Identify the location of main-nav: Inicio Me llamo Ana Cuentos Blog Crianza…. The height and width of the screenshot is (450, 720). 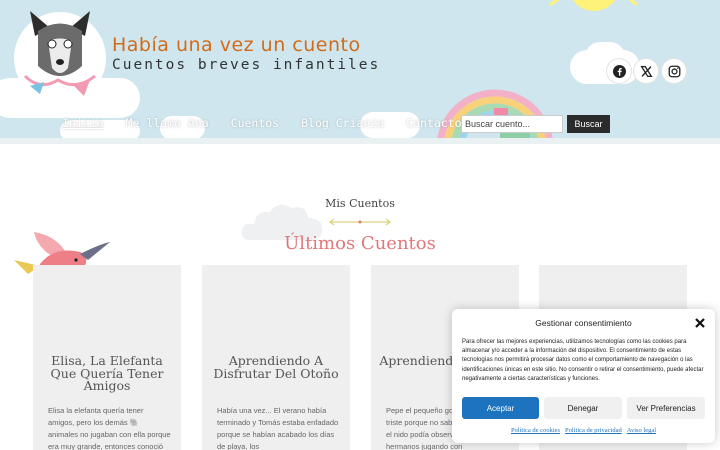
(262, 123).